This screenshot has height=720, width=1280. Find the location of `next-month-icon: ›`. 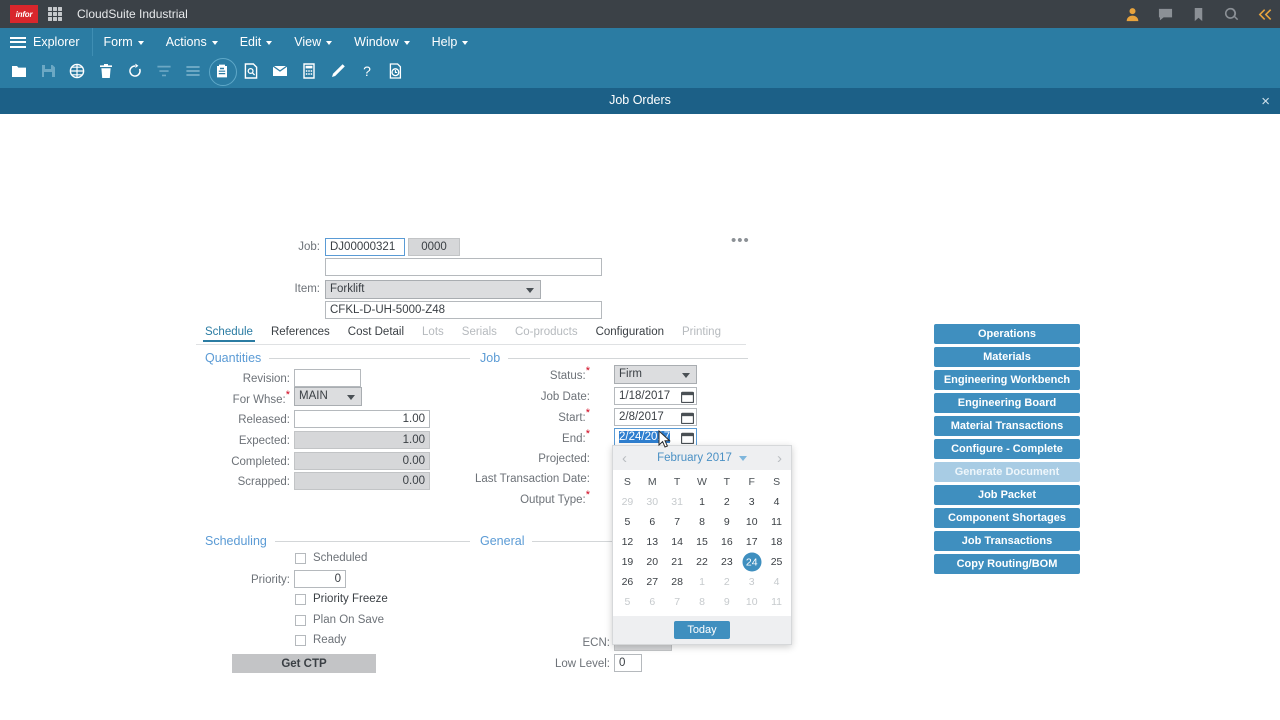

next-month-icon: › is located at coordinates (779, 458).